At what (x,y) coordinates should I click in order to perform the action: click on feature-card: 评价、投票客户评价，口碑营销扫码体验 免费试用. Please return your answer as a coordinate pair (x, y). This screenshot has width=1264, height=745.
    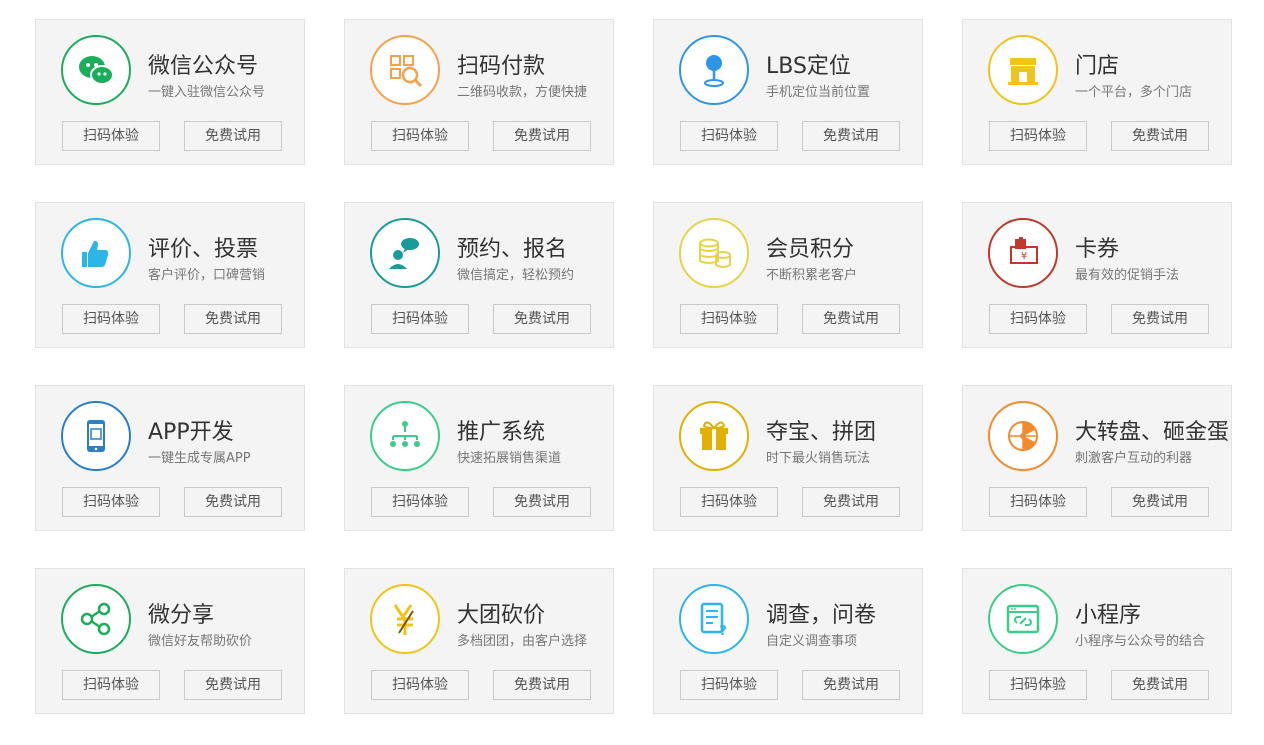
    Looking at the image, I should click on (170, 275).